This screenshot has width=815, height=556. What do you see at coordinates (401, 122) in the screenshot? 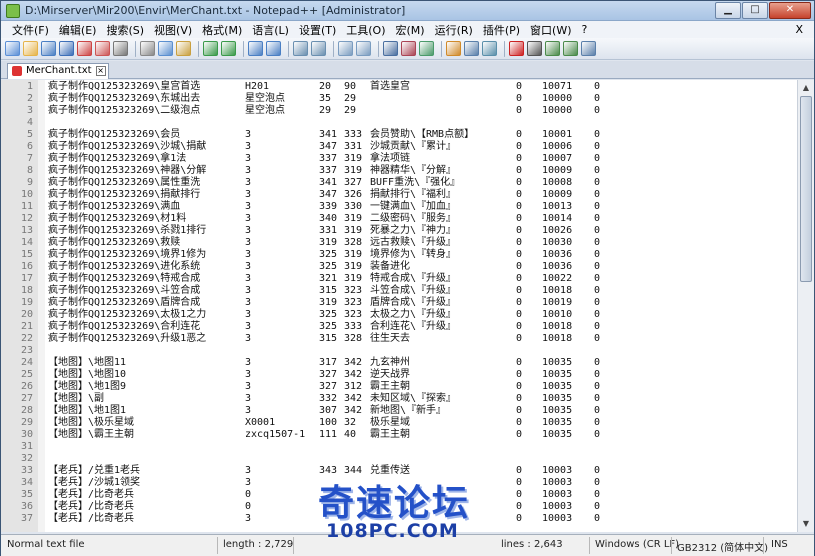
I see `editor-line: 4` at bounding box center [401, 122].